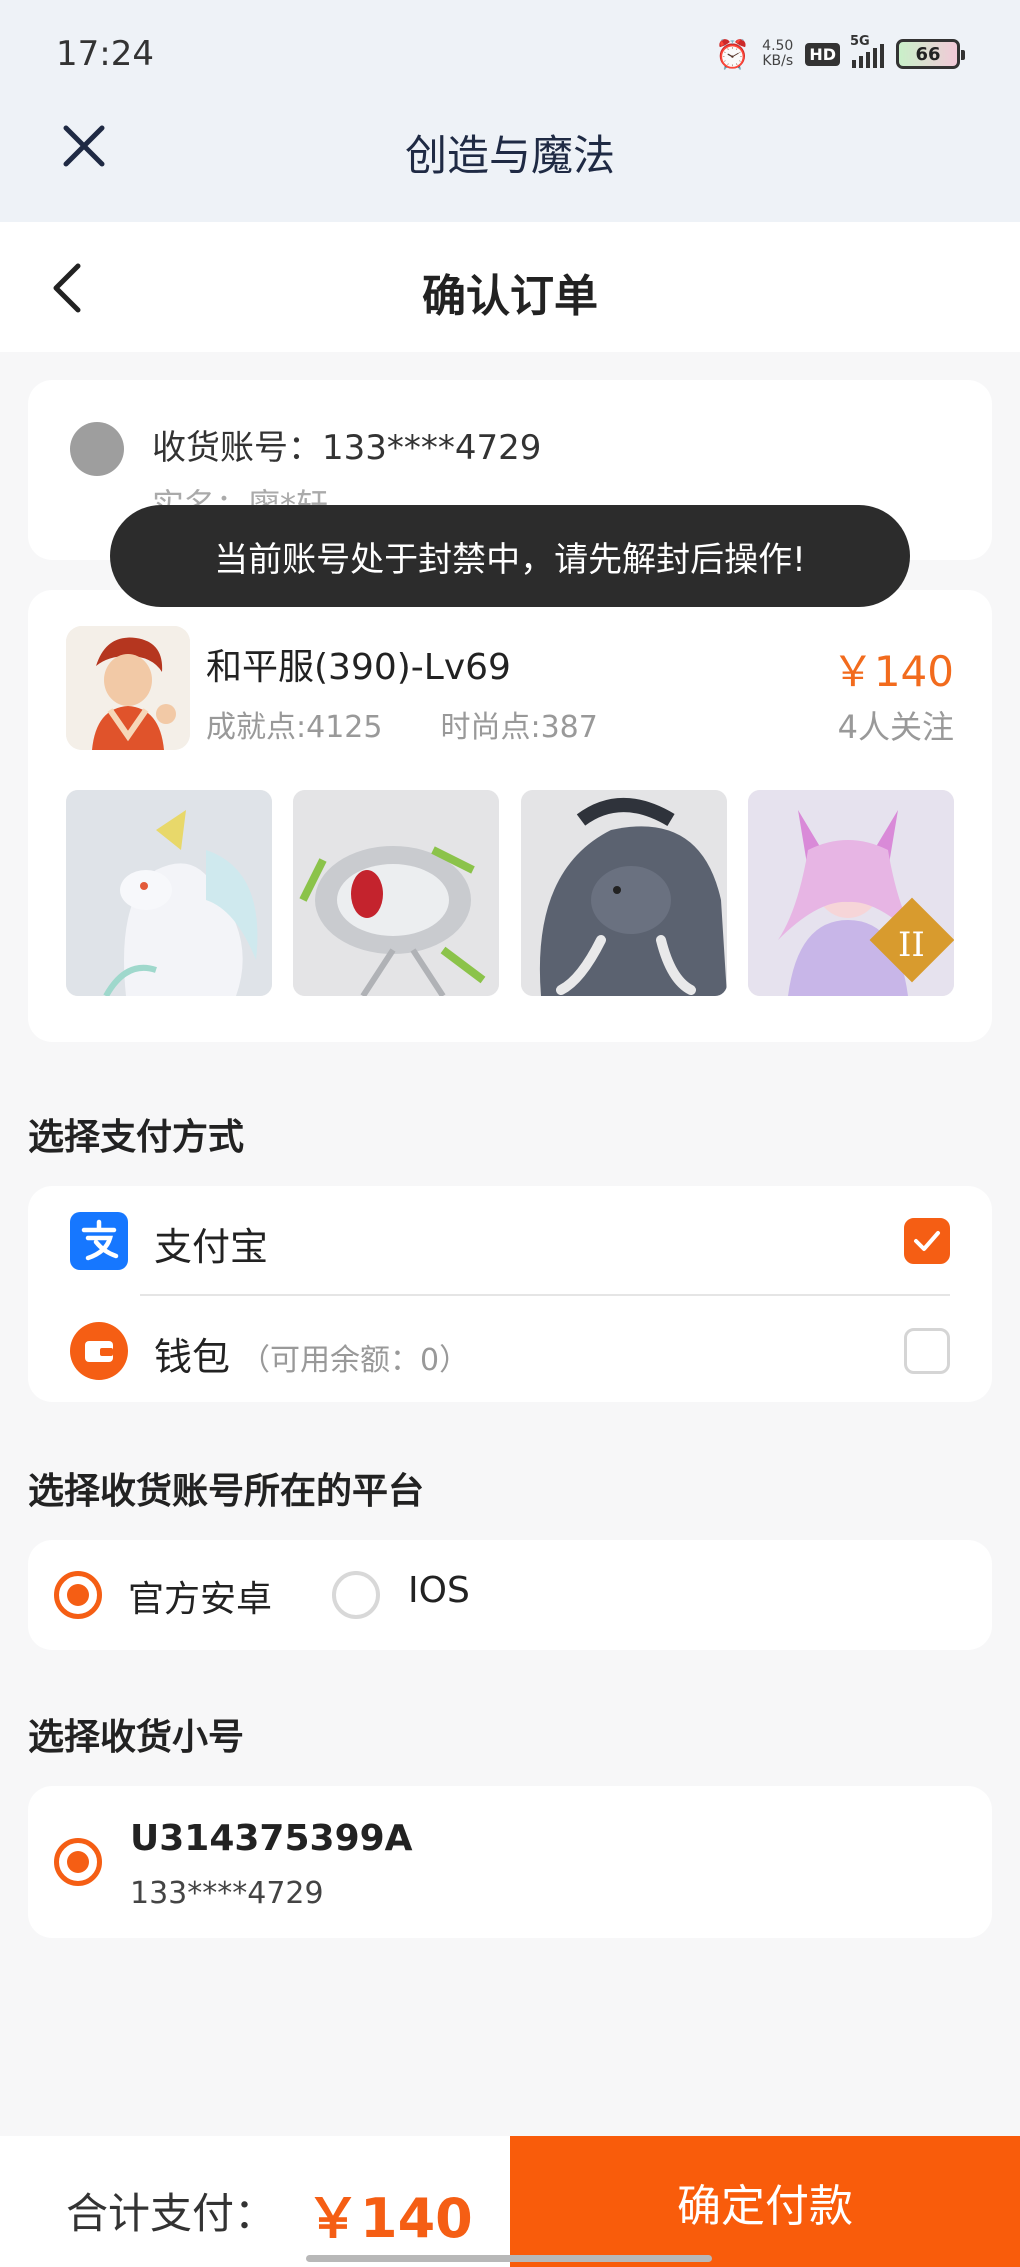  Describe the element at coordinates (192, 1357) in the screenshot. I see `wallet-name: 钱包` at that location.